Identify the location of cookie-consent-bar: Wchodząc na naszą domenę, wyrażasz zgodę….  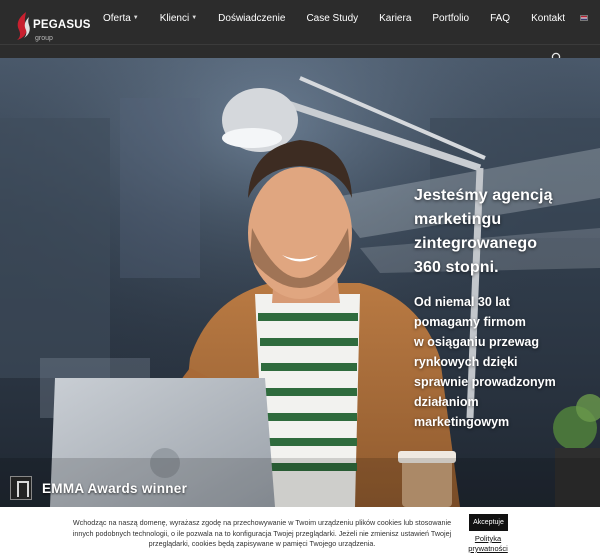
(300, 533).